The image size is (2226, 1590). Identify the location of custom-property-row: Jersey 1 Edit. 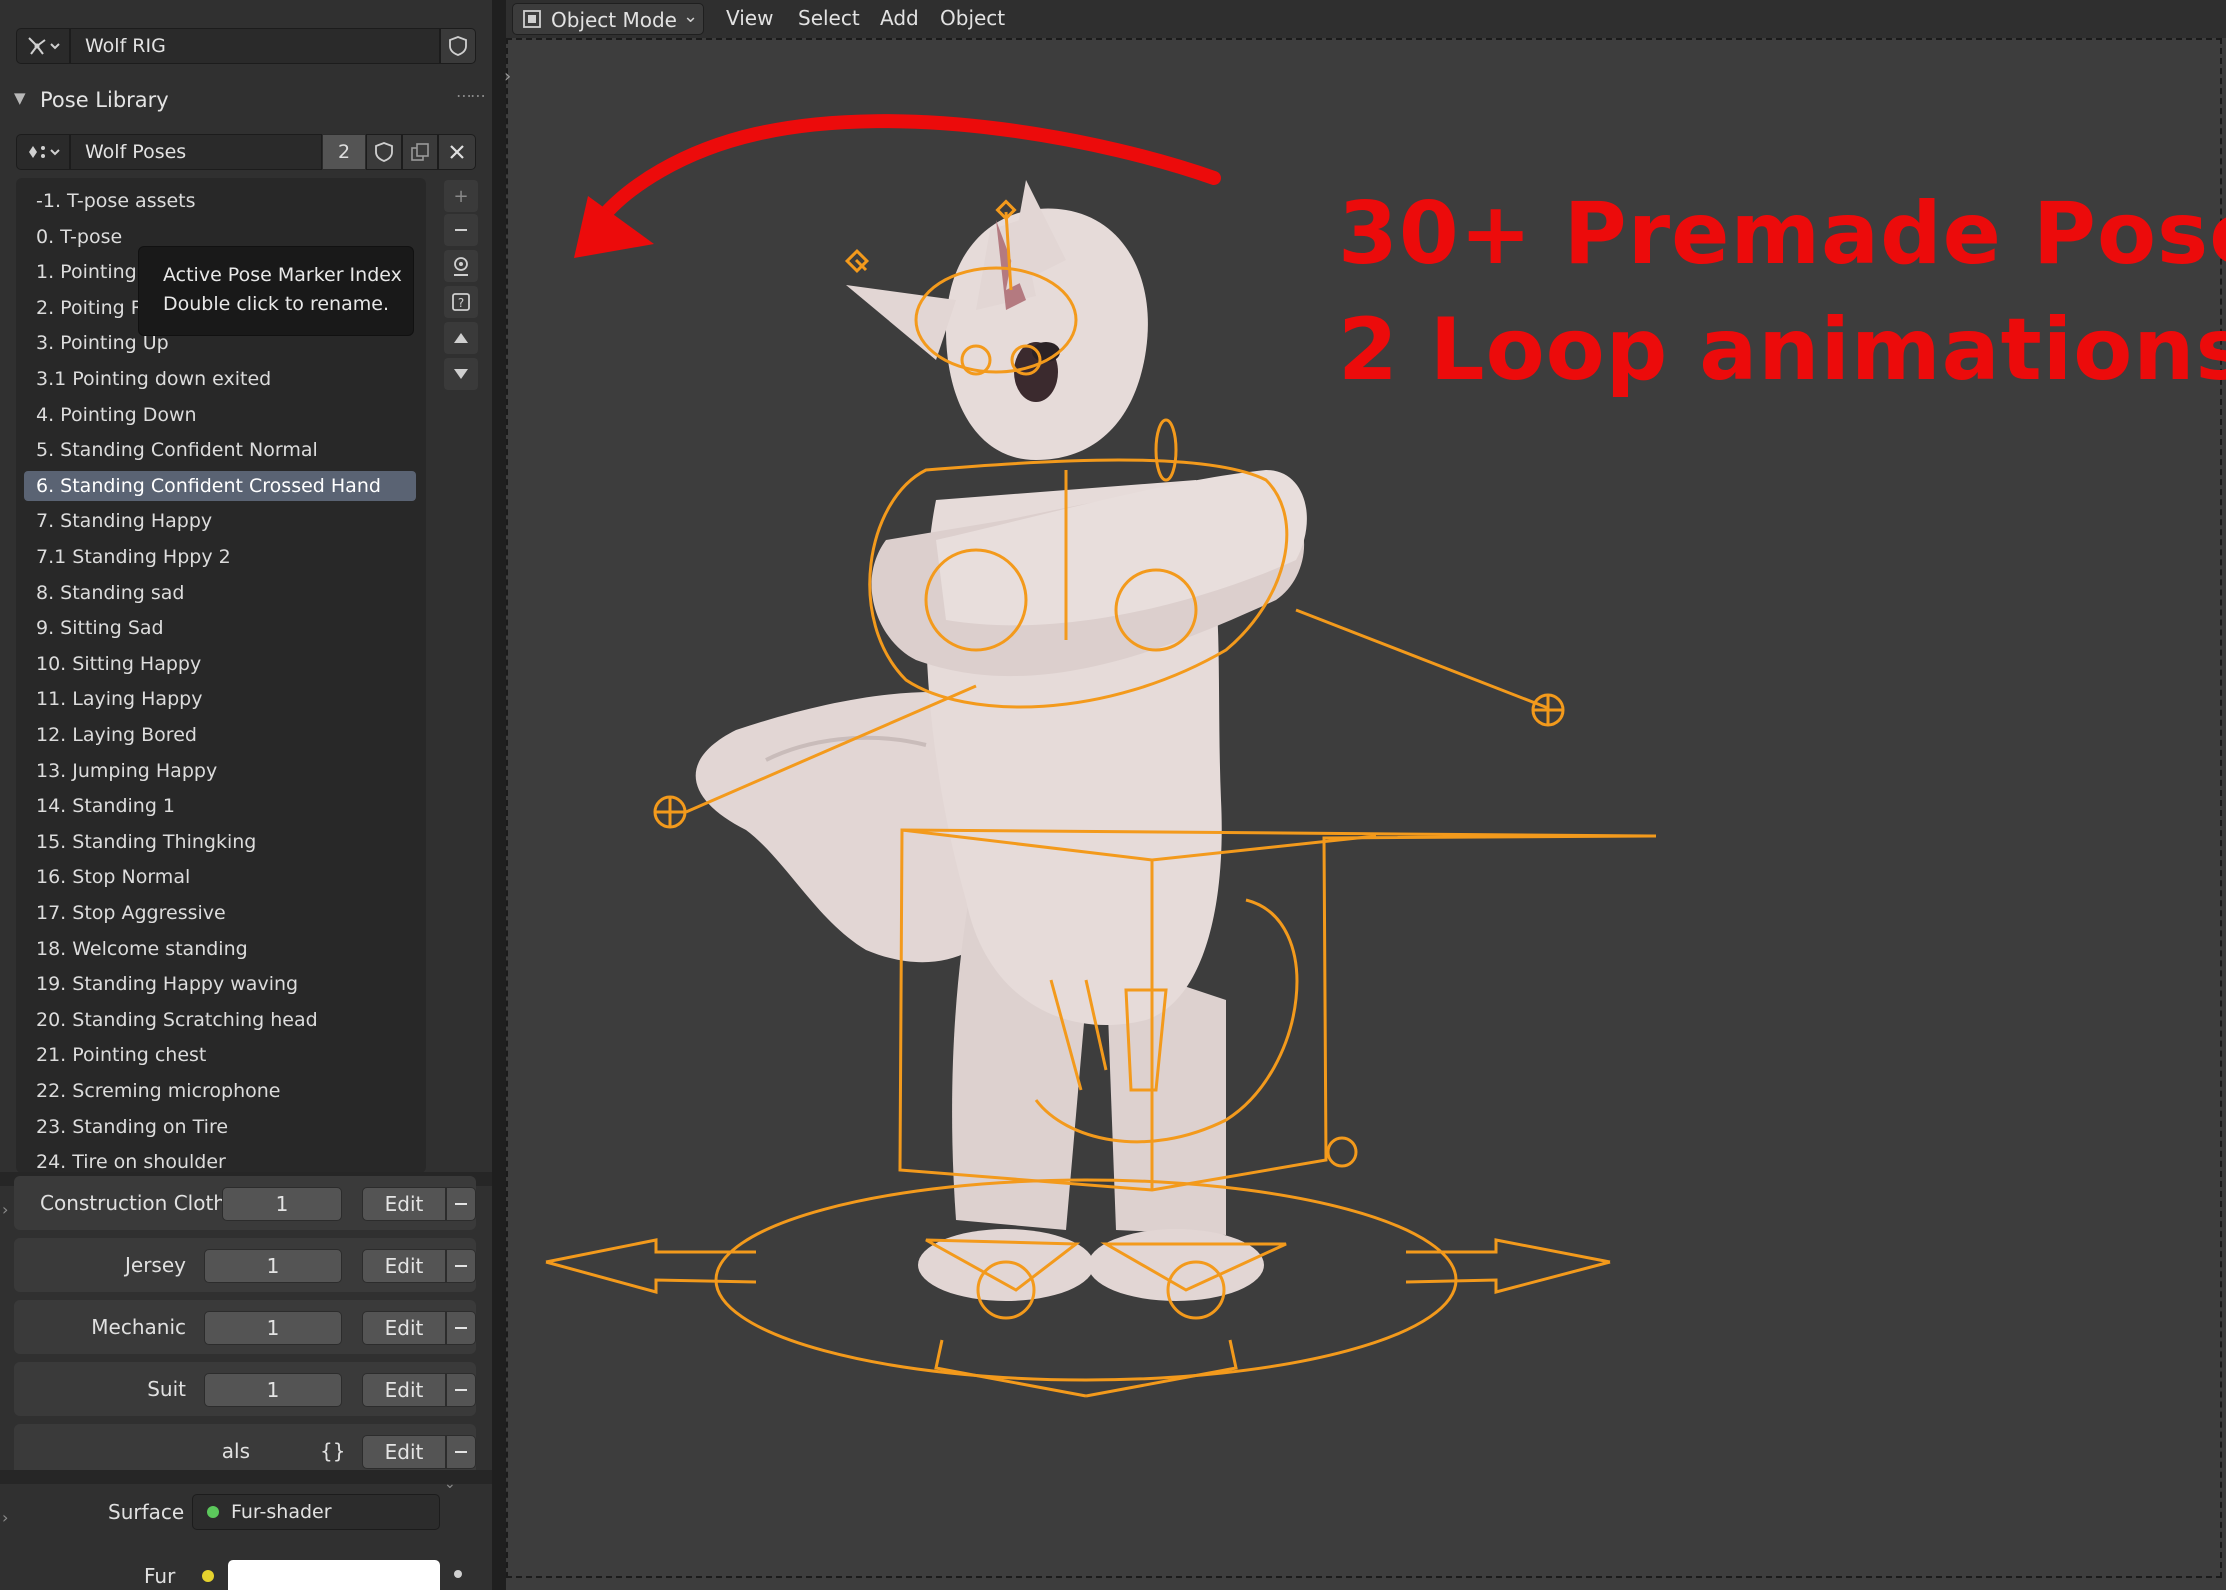
(245, 1265).